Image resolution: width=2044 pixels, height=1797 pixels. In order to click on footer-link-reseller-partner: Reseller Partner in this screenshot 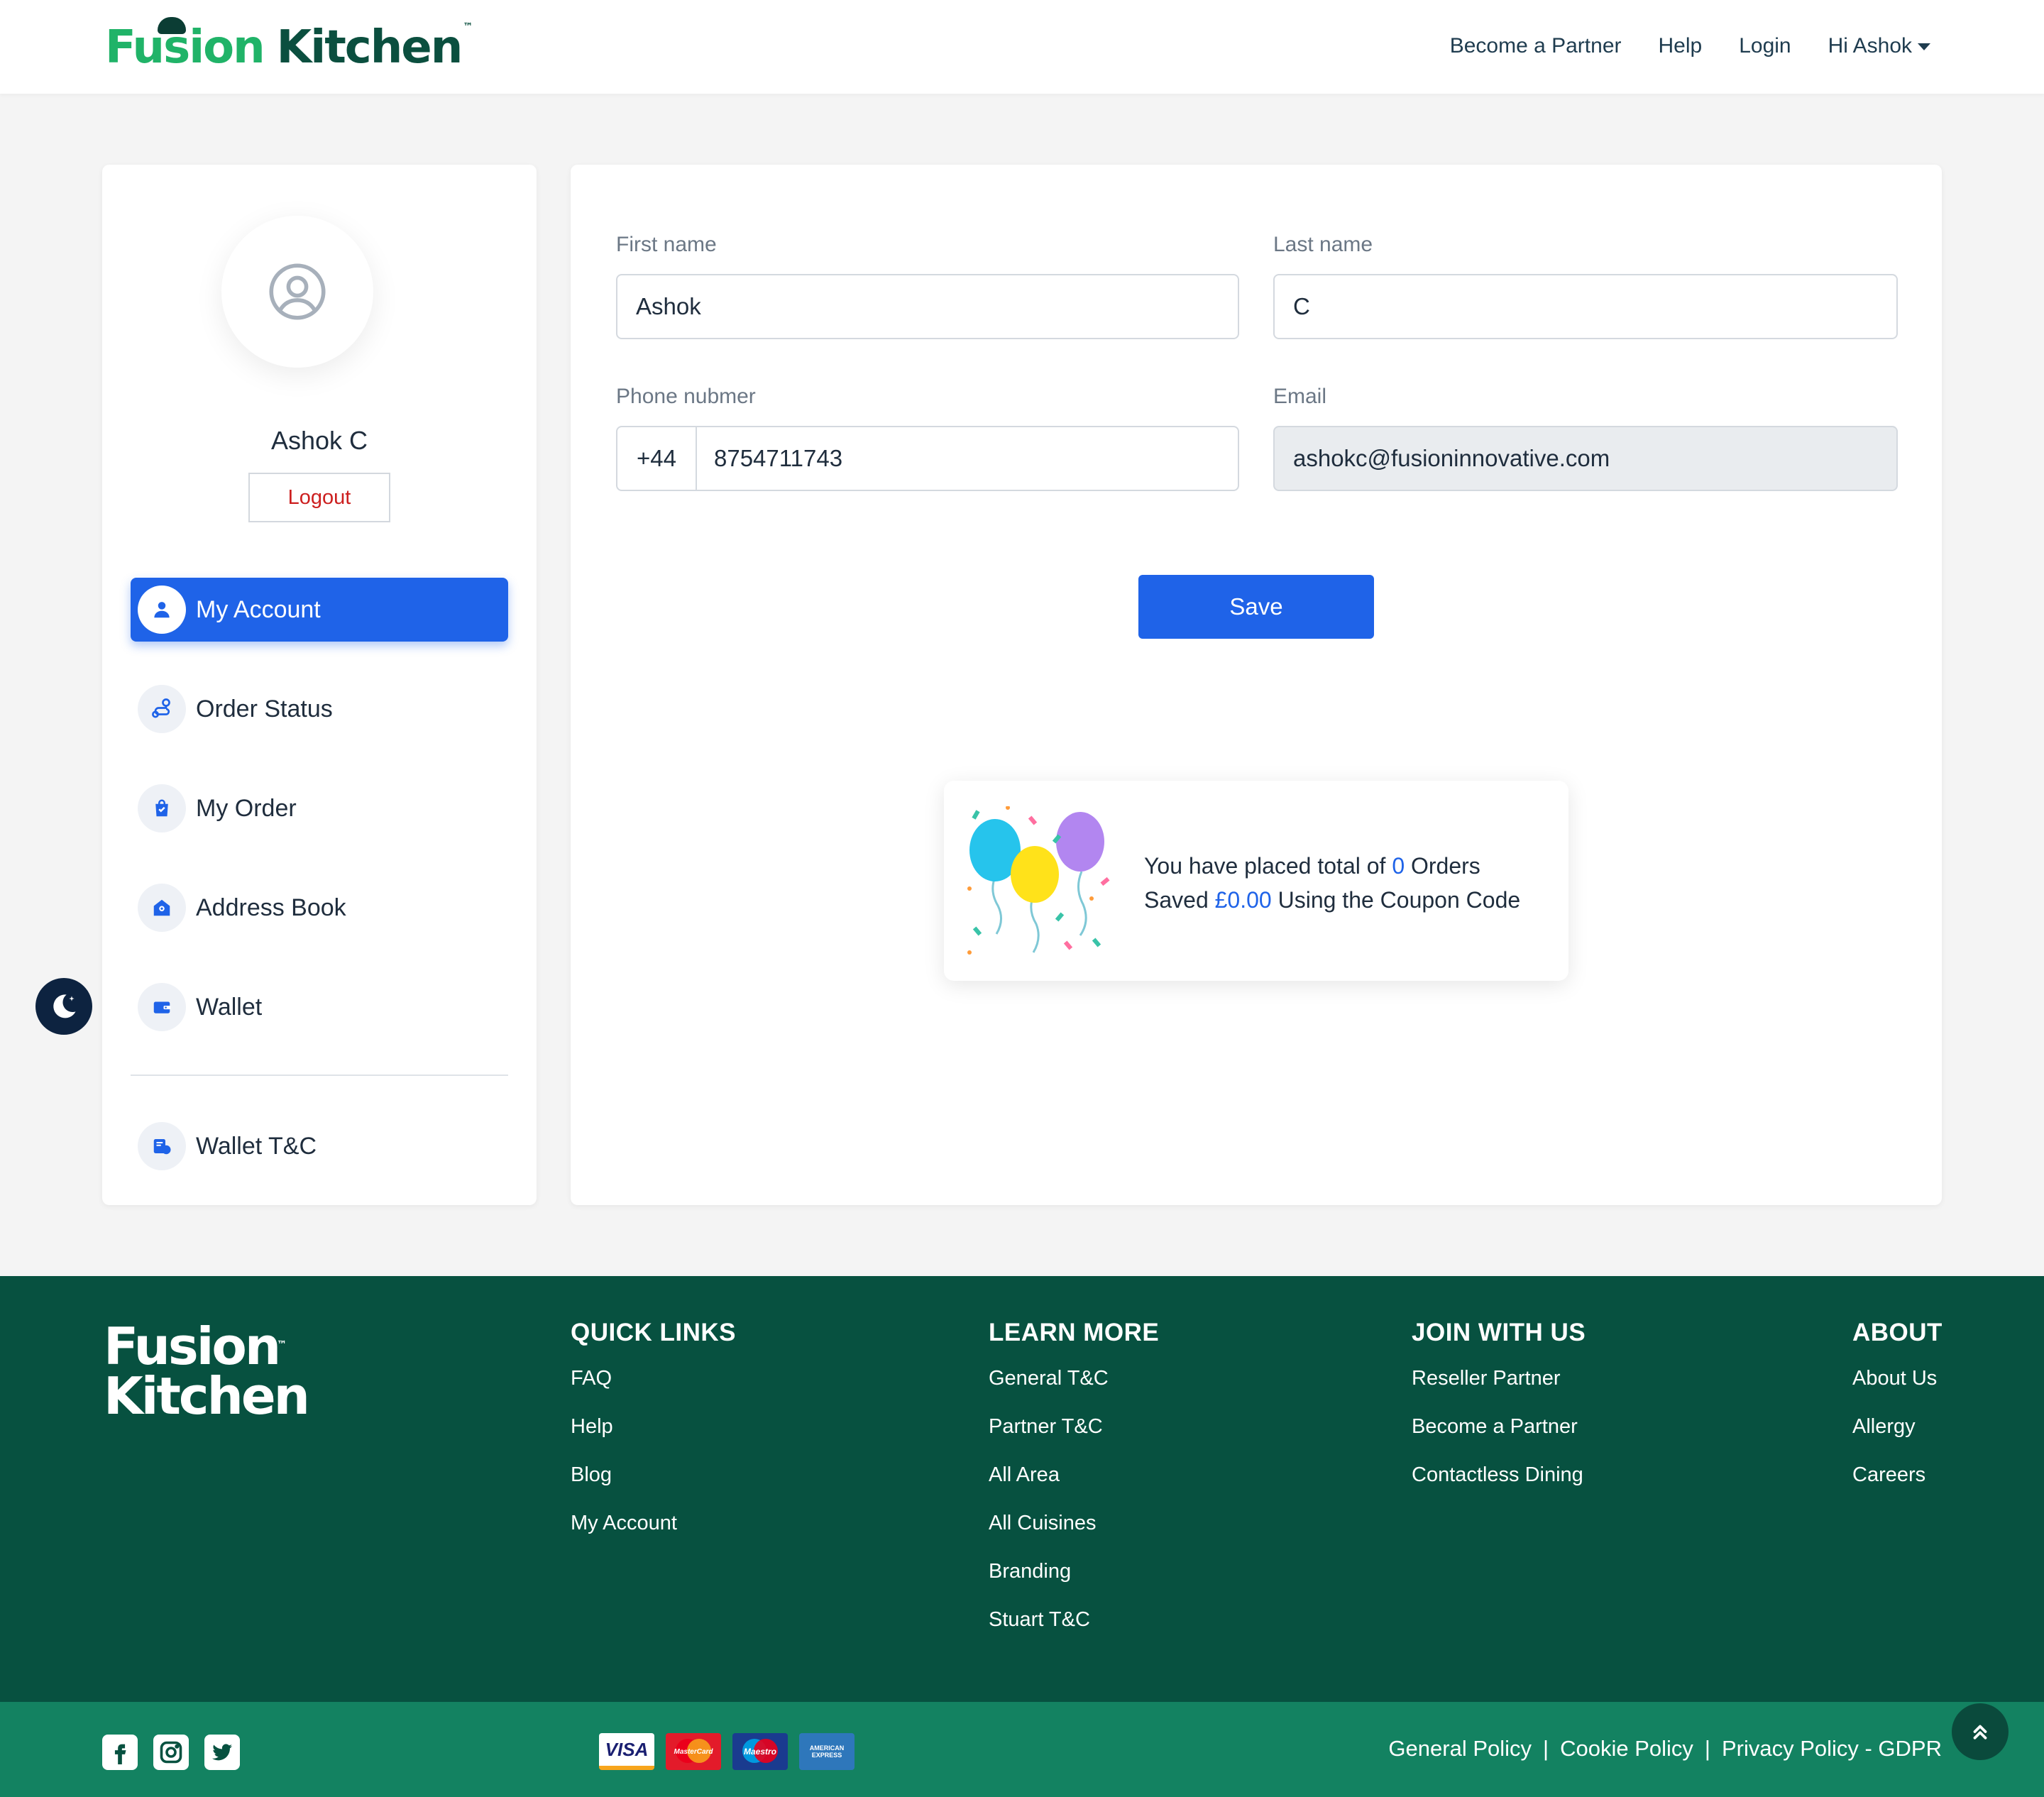, I will do `click(1499, 1378)`.